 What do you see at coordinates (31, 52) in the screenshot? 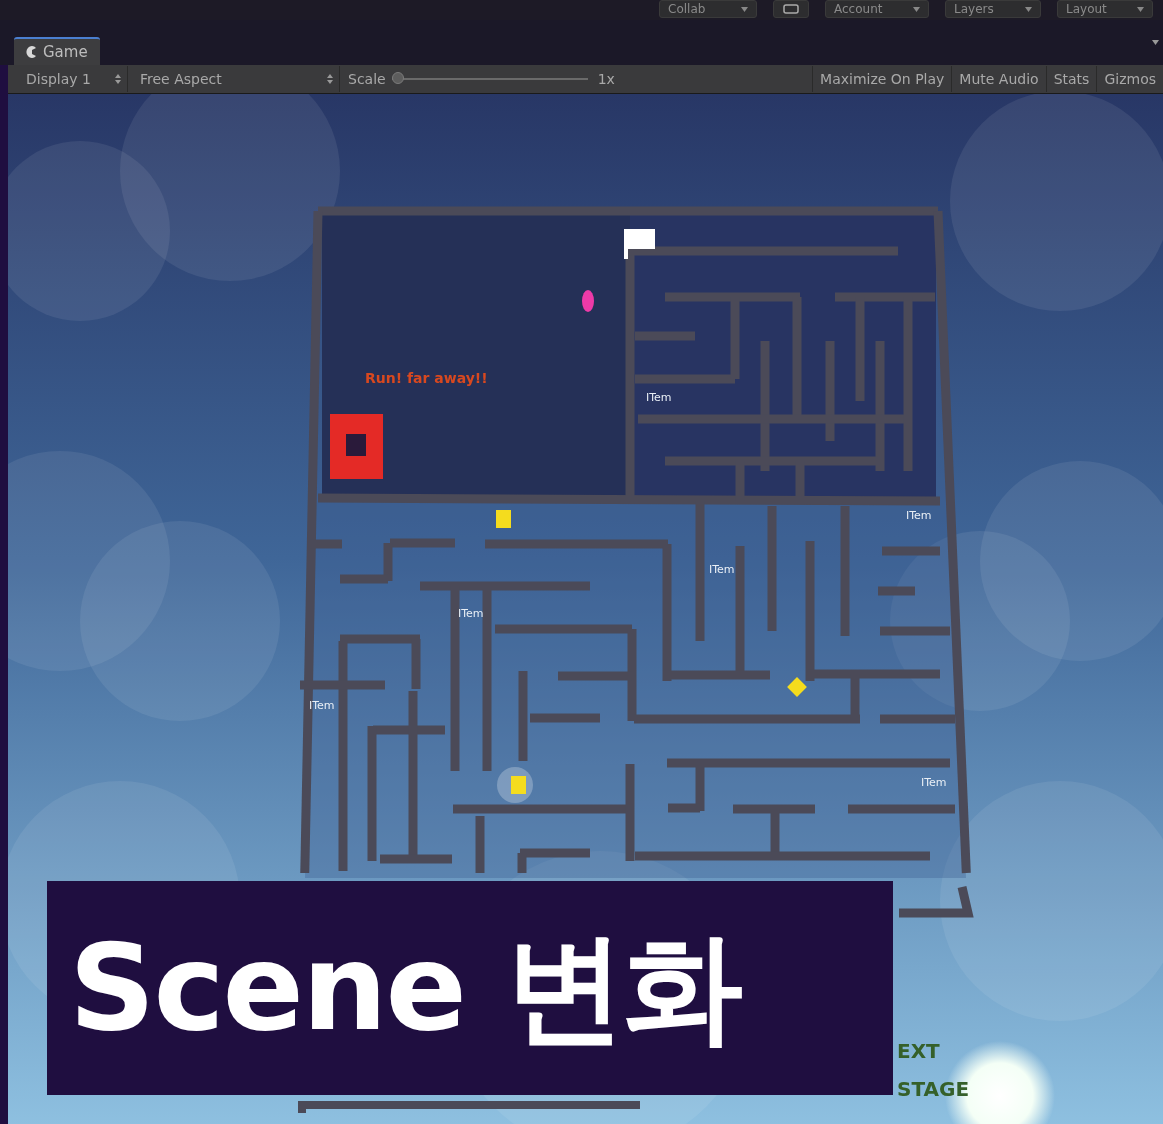
I see `pacman-icon` at bounding box center [31, 52].